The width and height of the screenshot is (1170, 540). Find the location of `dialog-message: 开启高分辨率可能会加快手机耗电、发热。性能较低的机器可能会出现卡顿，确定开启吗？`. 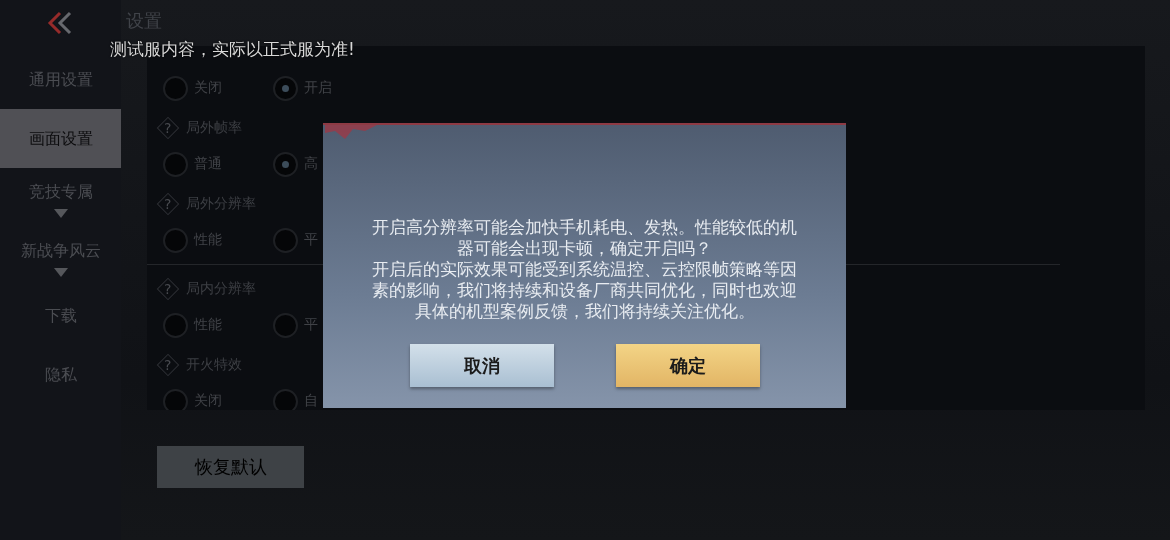

dialog-message: 开启高分辨率可能会加快手机耗电、发热。性能较低的机器可能会出现卡顿，确定开启吗？ is located at coordinates (584, 238).